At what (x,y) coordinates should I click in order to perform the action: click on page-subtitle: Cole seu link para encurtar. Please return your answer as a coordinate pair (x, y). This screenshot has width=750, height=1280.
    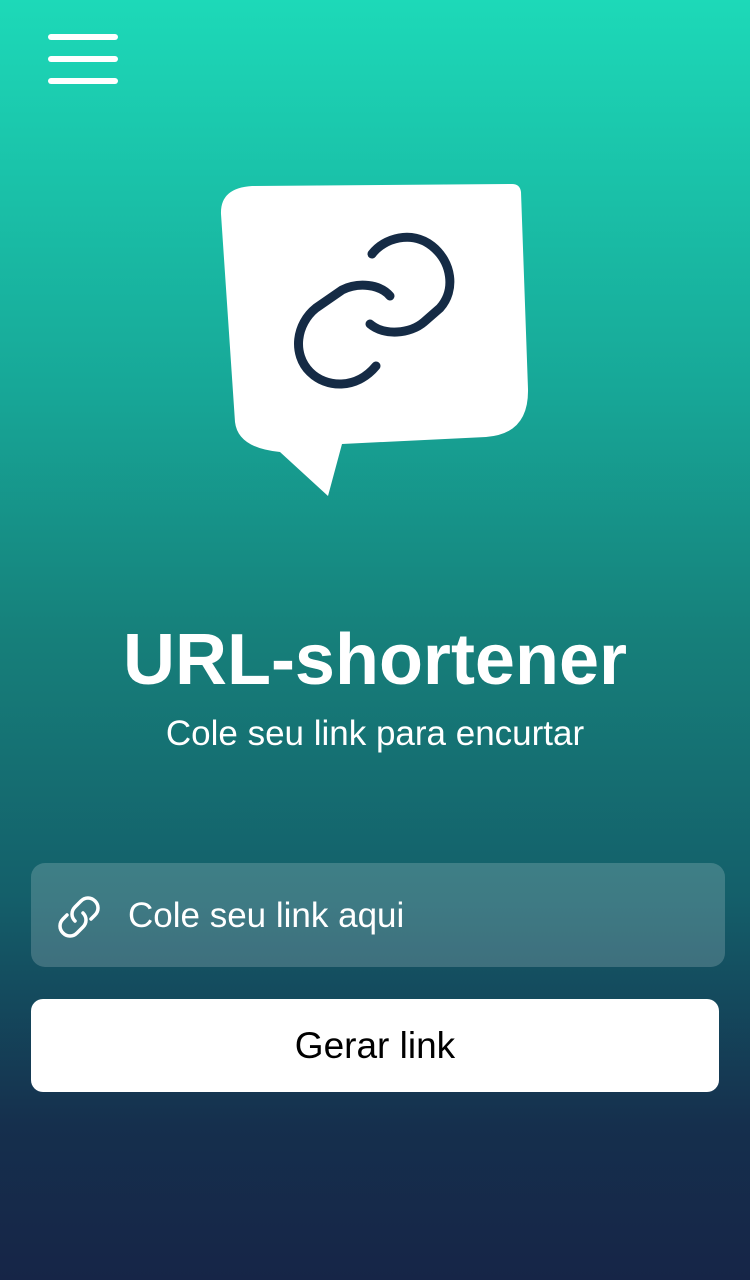
    Looking at the image, I should click on (375, 733).